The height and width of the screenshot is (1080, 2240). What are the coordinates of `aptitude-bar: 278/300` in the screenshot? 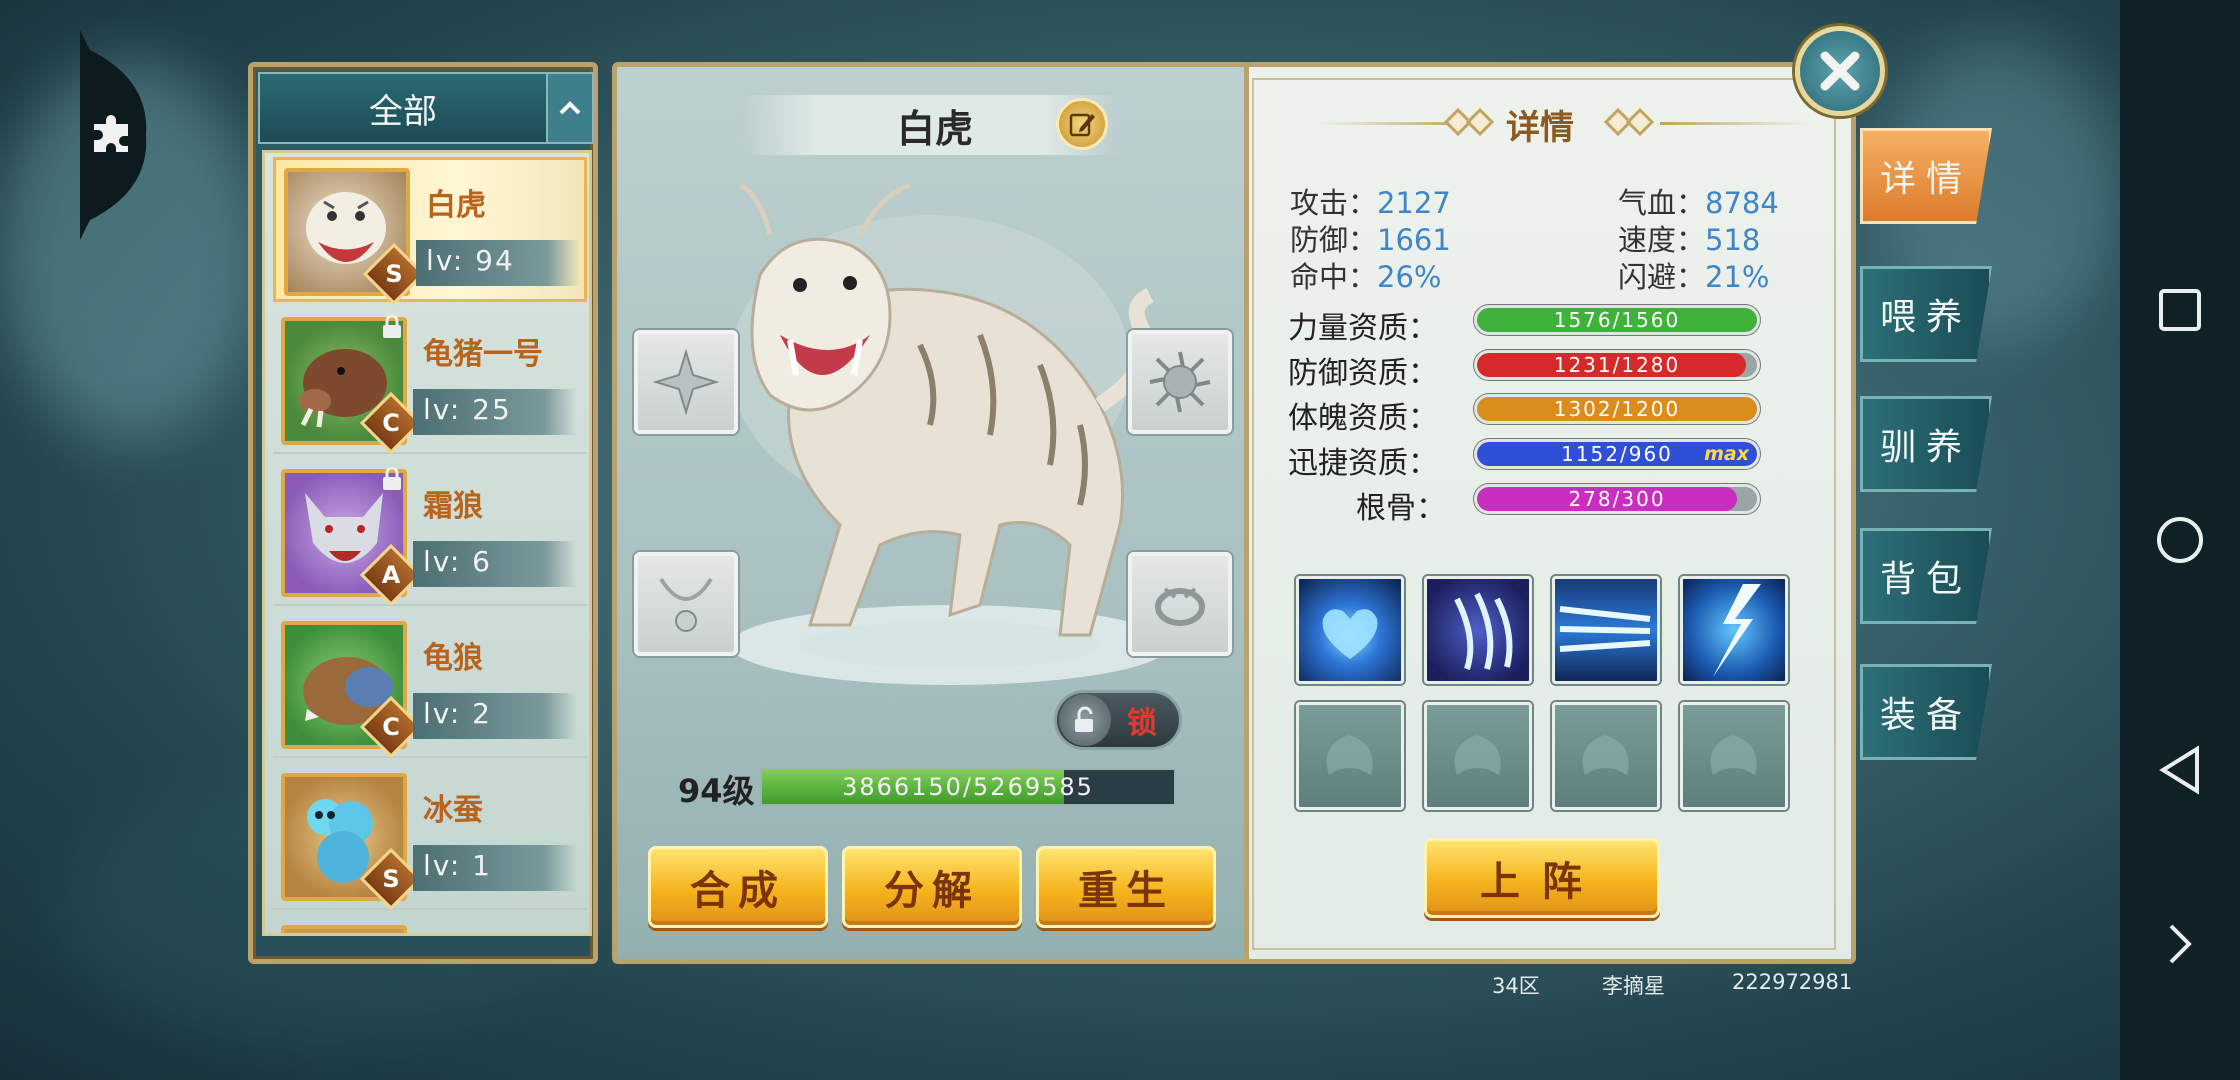 It's located at (1617, 499).